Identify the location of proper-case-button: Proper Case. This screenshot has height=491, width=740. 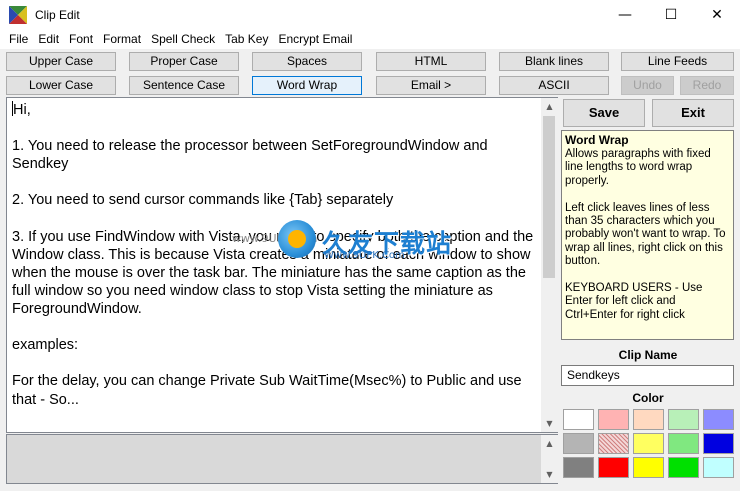
(184, 61).